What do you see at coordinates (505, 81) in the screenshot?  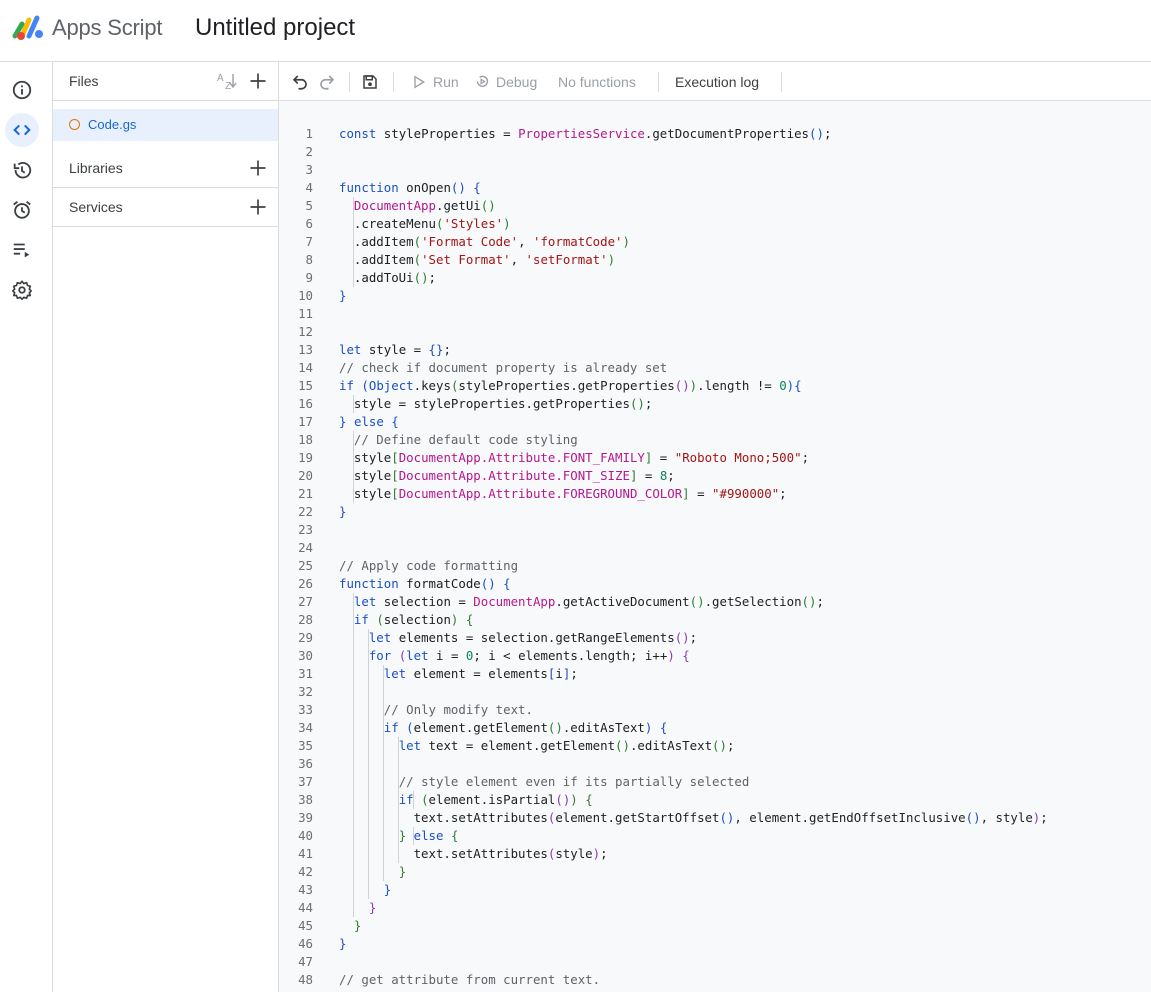 I see `debug-button: Debug` at bounding box center [505, 81].